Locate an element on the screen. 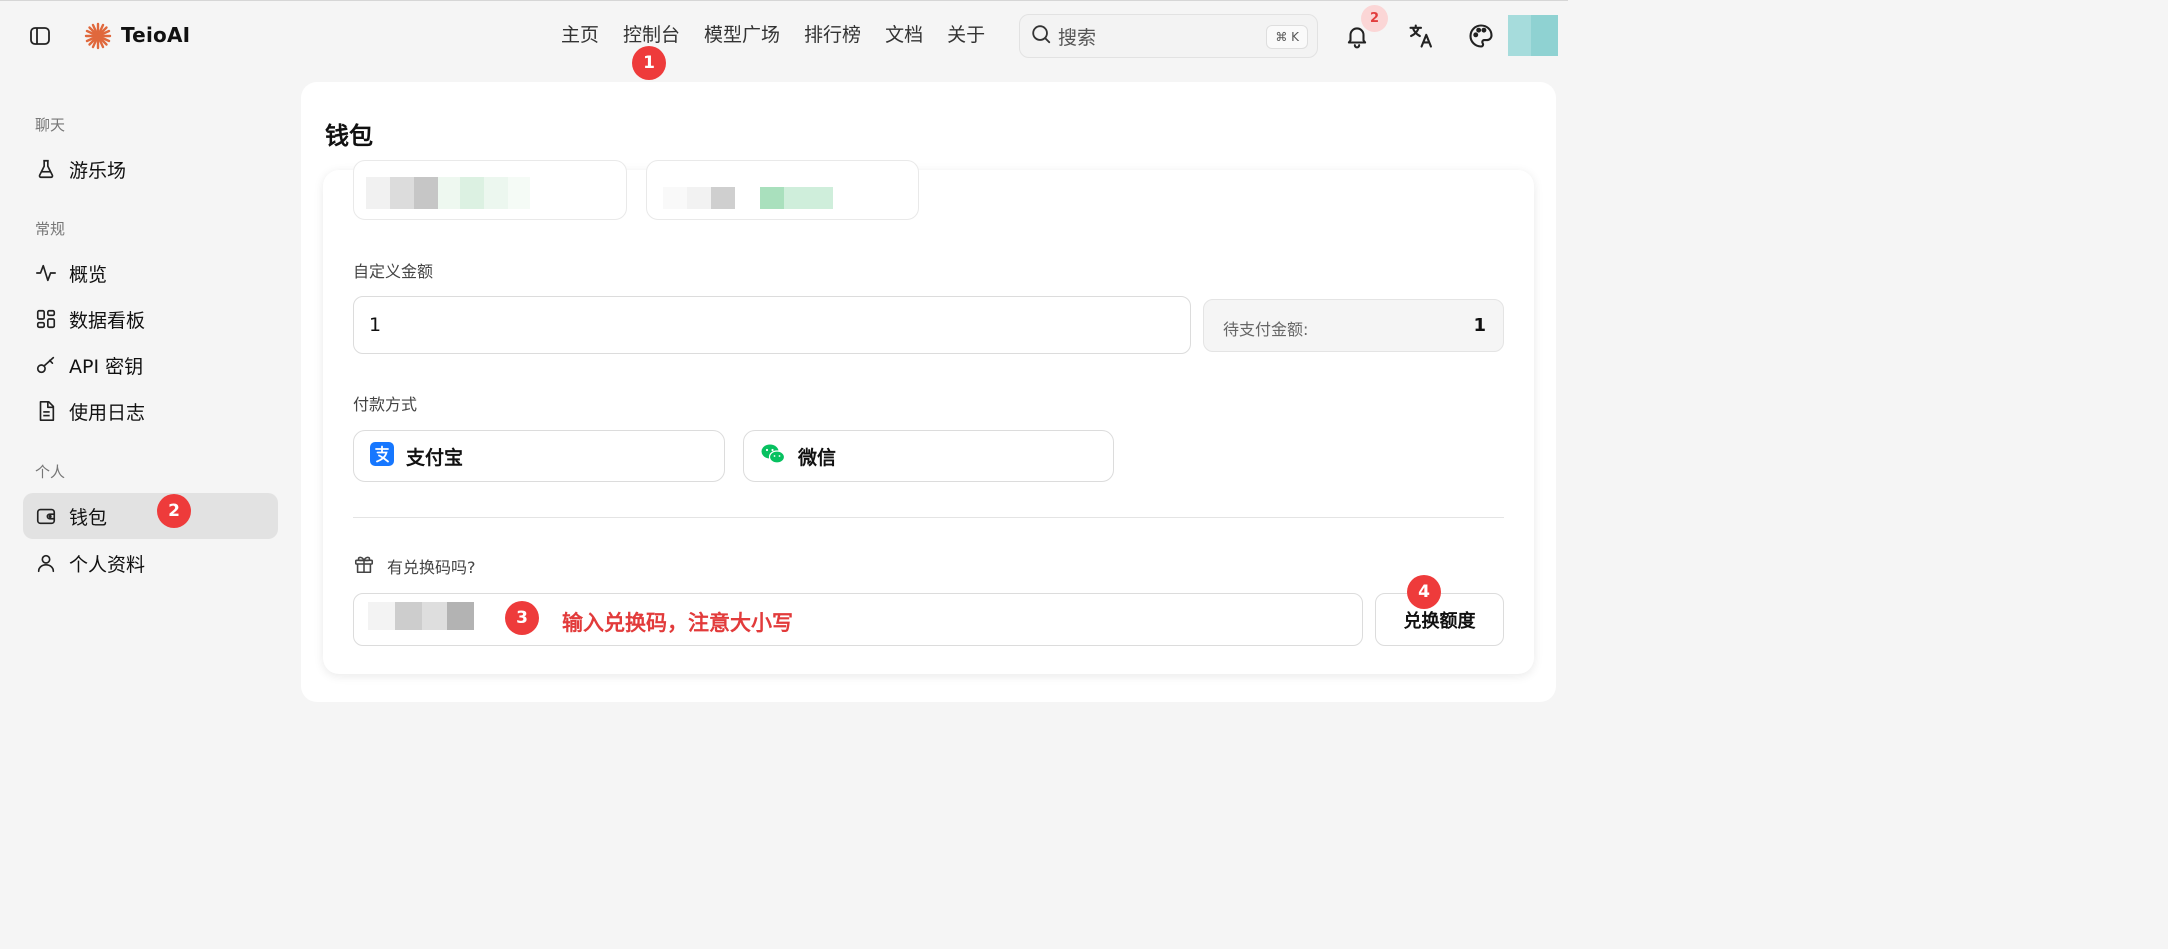  wechat-pay-label: 微信 is located at coordinates (817, 457).